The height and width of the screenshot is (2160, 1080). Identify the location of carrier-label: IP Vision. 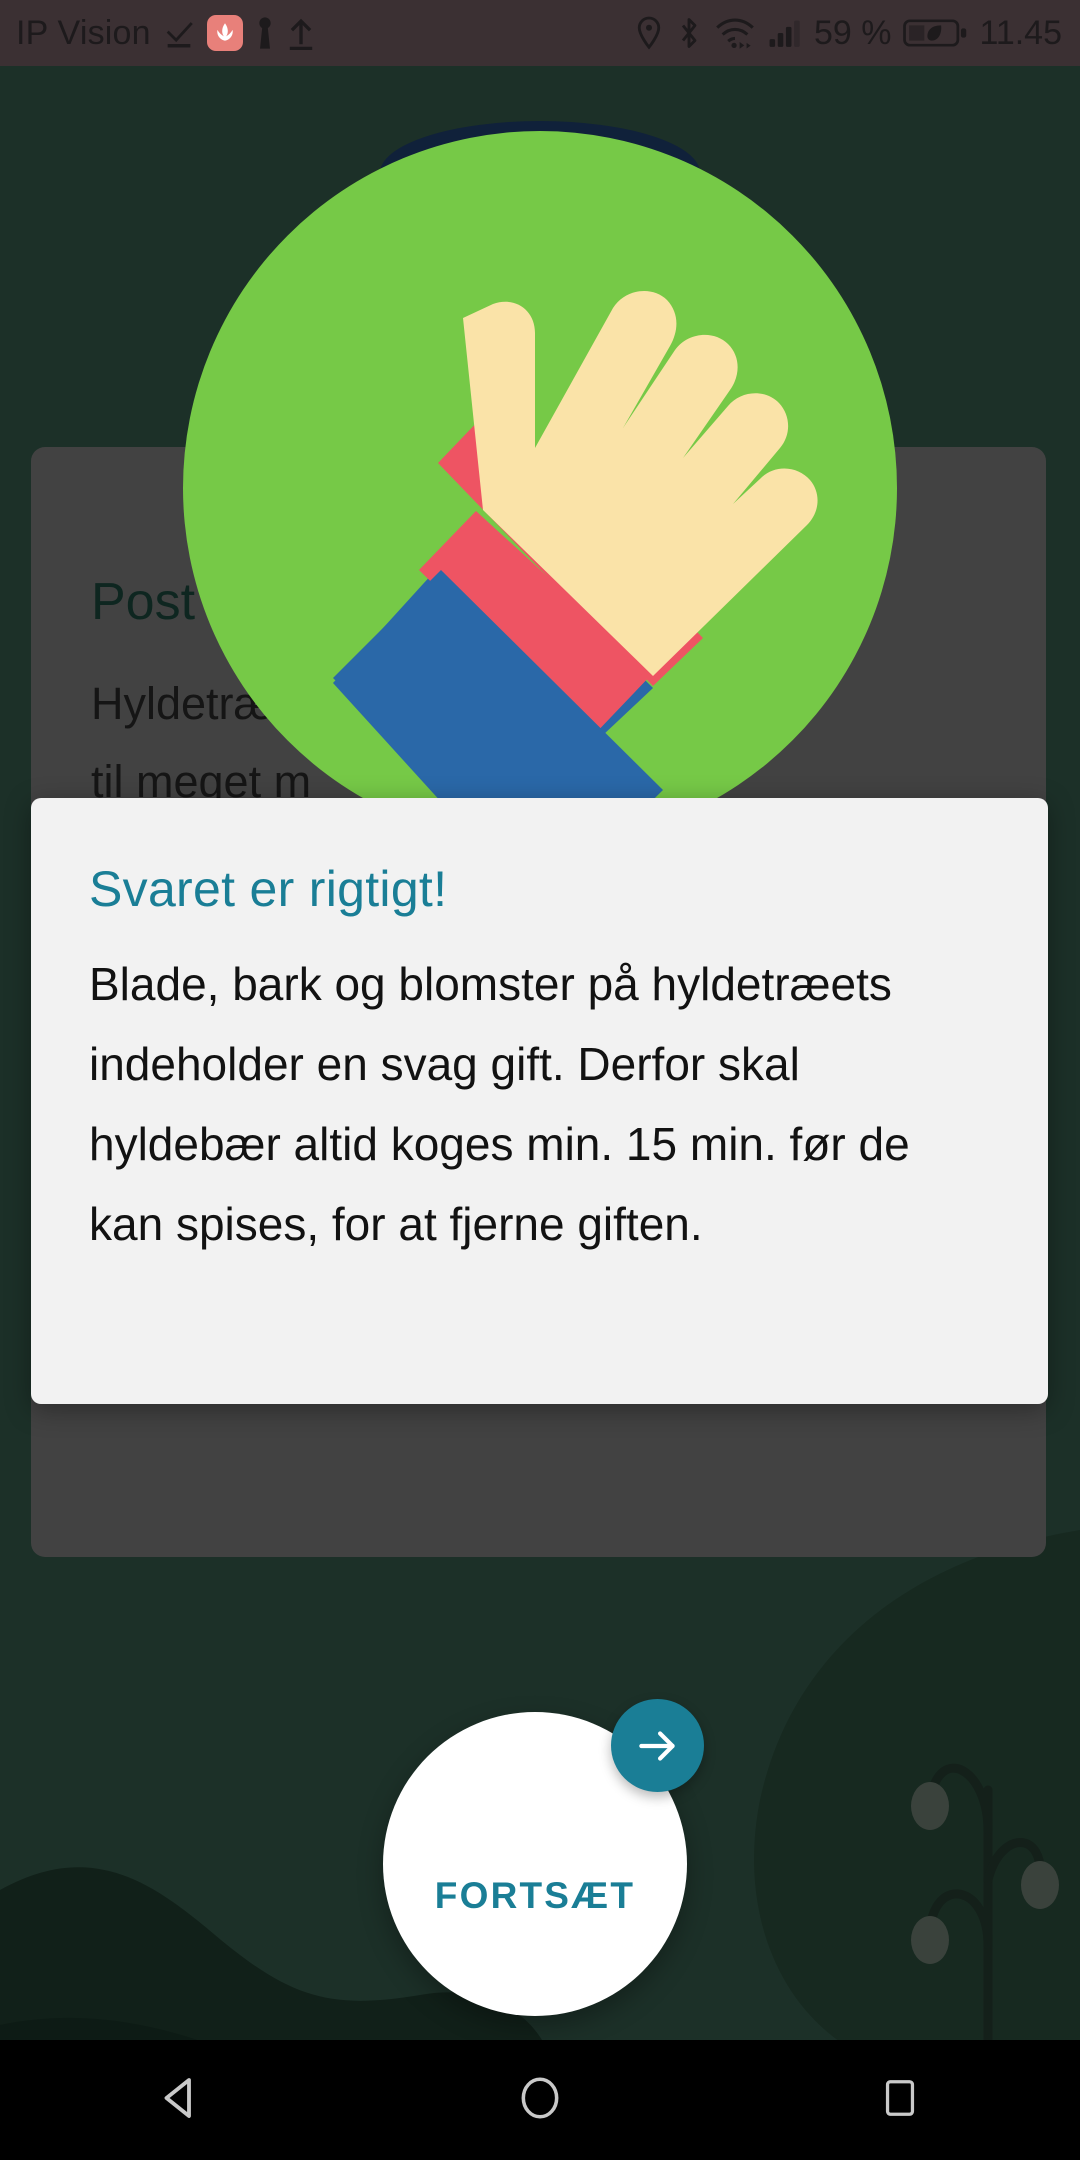
(83, 32).